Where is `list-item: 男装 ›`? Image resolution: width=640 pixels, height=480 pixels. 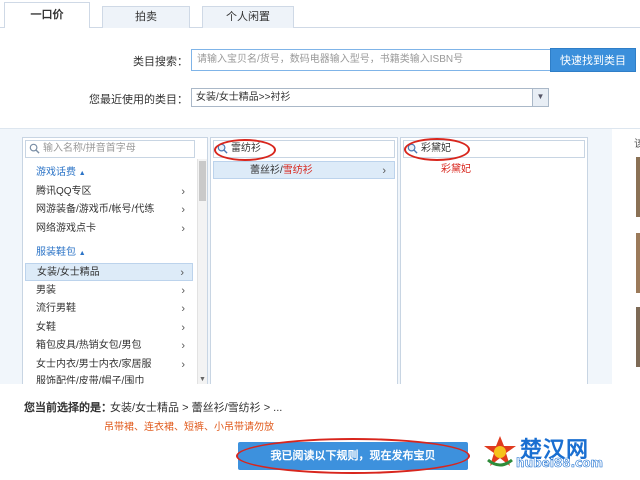
list-item: 男装 › is located at coordinates (109, 291).